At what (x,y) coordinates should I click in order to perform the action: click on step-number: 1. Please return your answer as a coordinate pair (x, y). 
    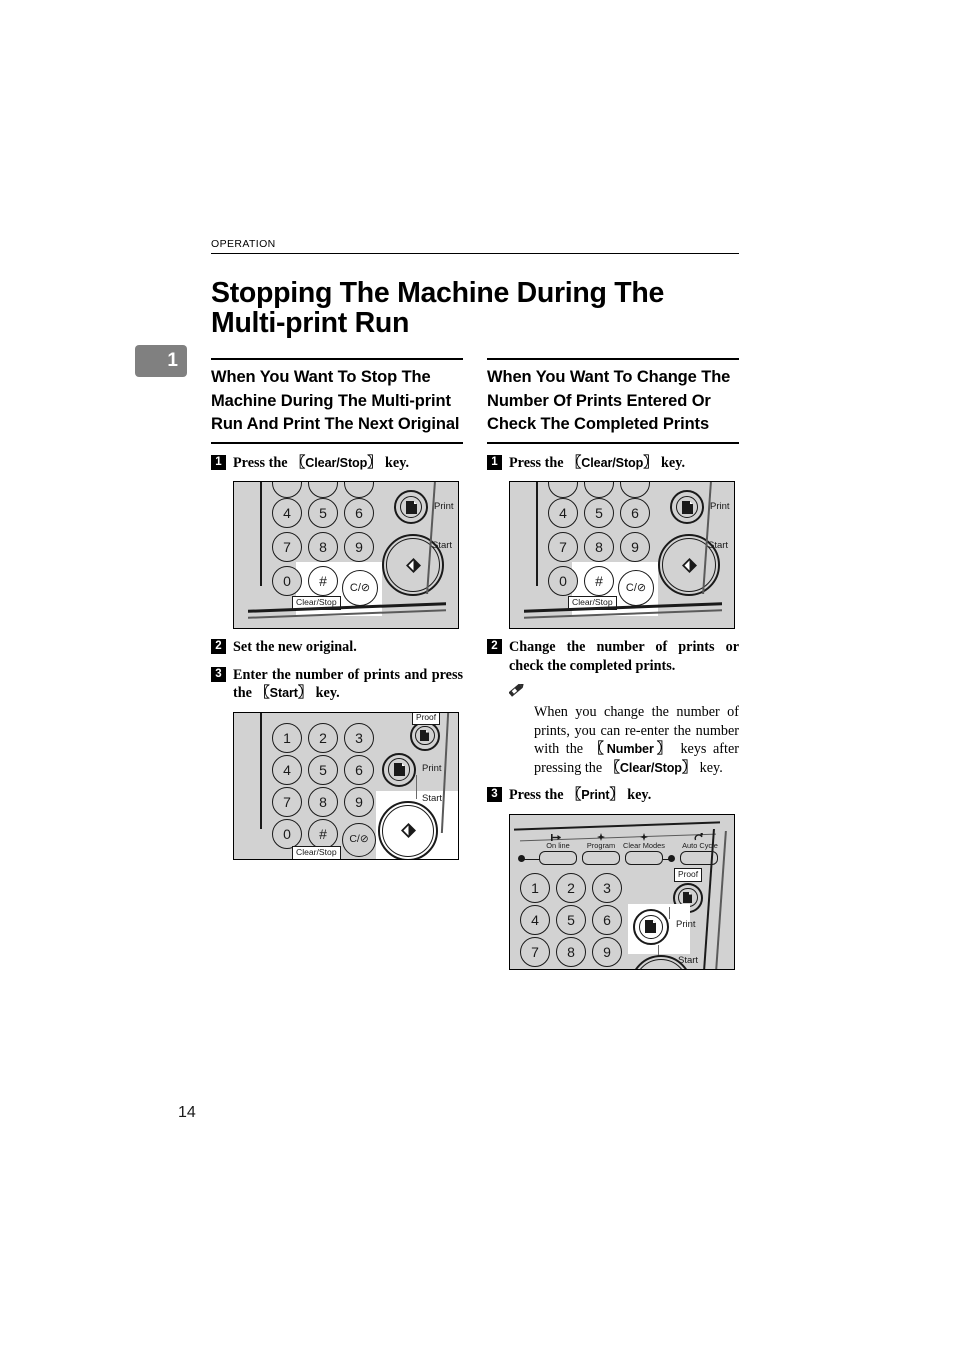
    Looking at the image, I should click on (494, 462).